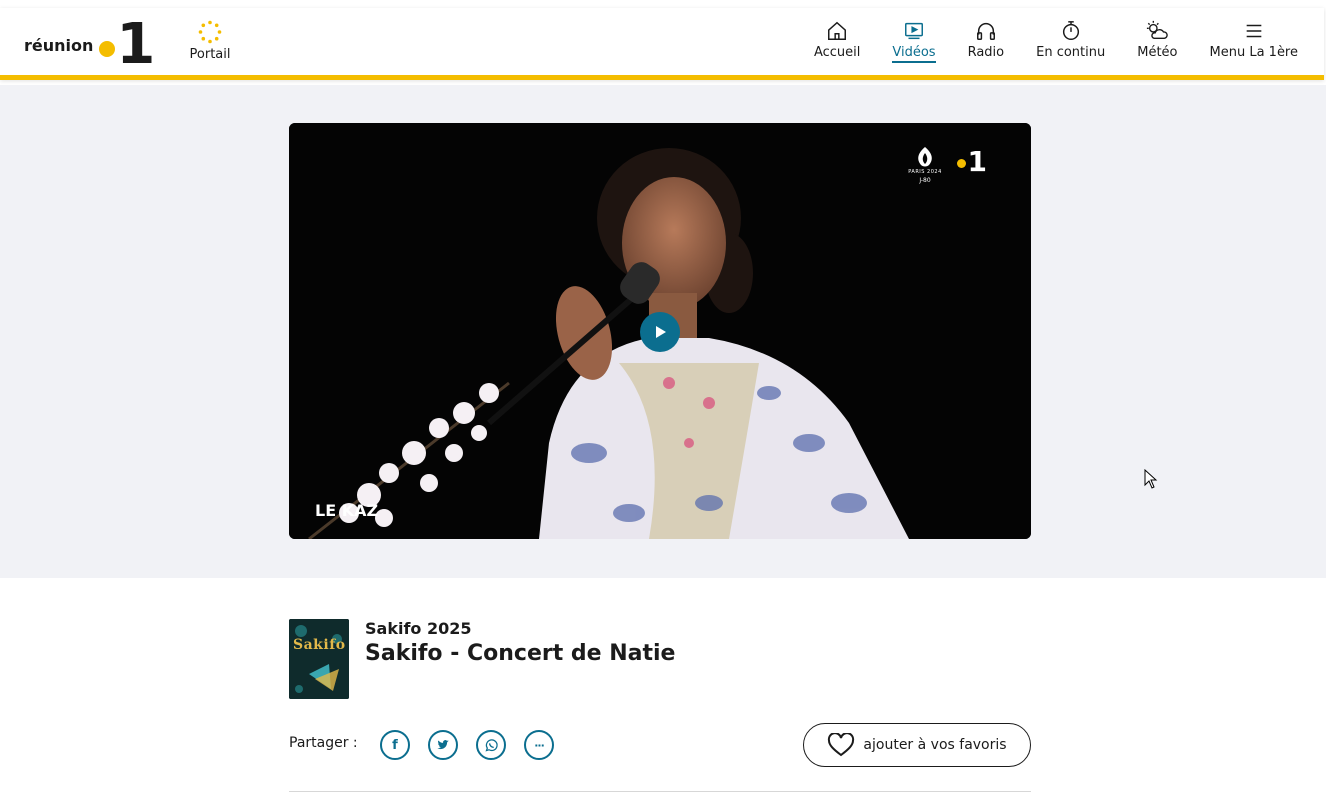  Describe the element at coordinates (913, 31) in the screenshot. I see `video-icon` at that location.